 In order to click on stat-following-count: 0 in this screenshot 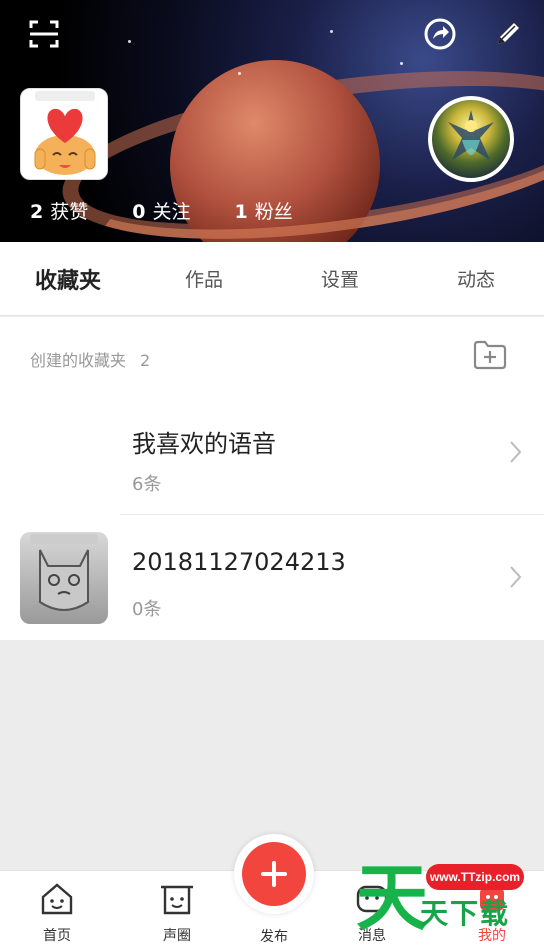, I will do `click(139, 212)`.